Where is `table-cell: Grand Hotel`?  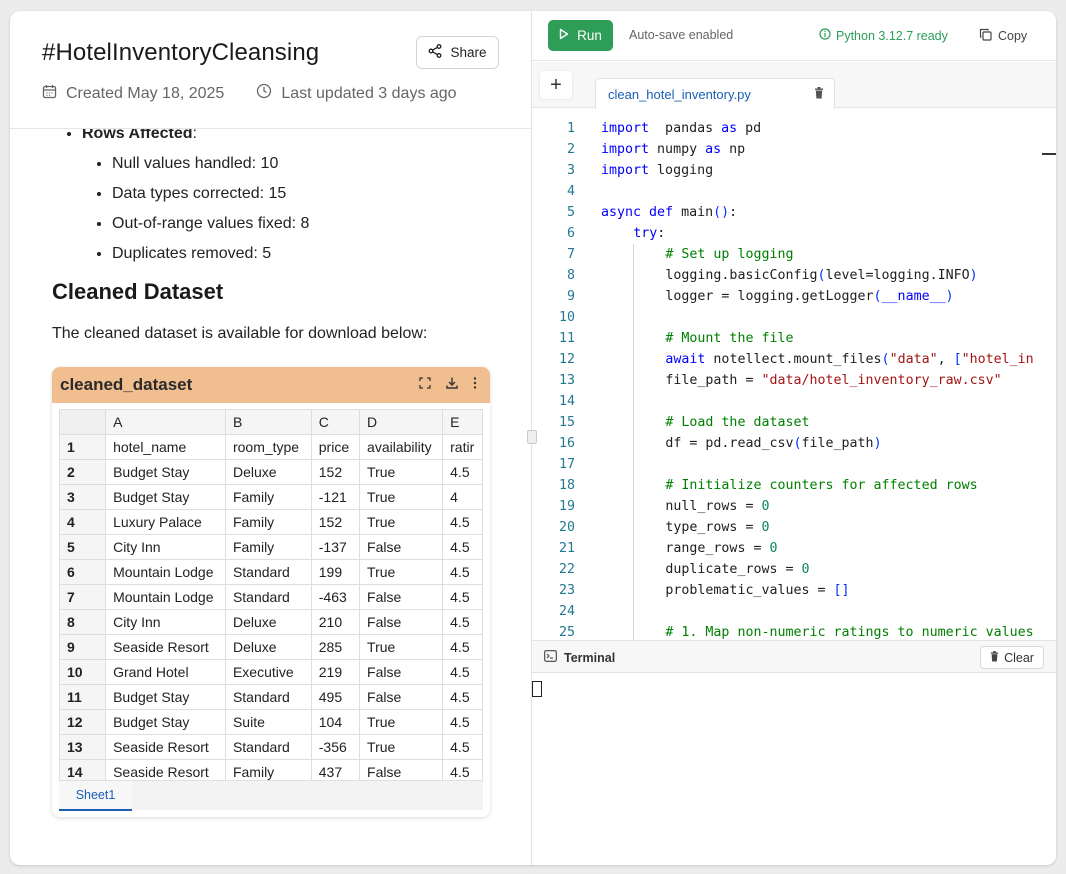 table-cell: Grand Hotel is located at coordinates (165, 672).